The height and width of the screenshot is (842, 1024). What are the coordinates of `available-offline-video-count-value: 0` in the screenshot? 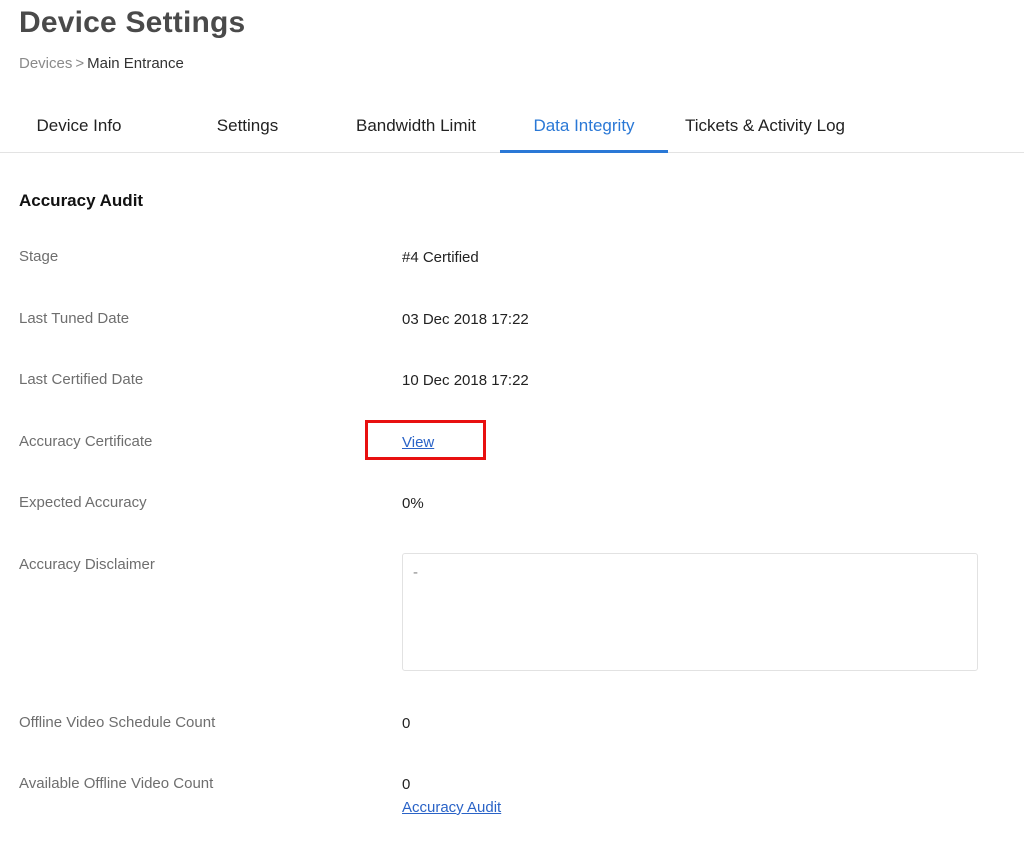 It's located at (406, 784).